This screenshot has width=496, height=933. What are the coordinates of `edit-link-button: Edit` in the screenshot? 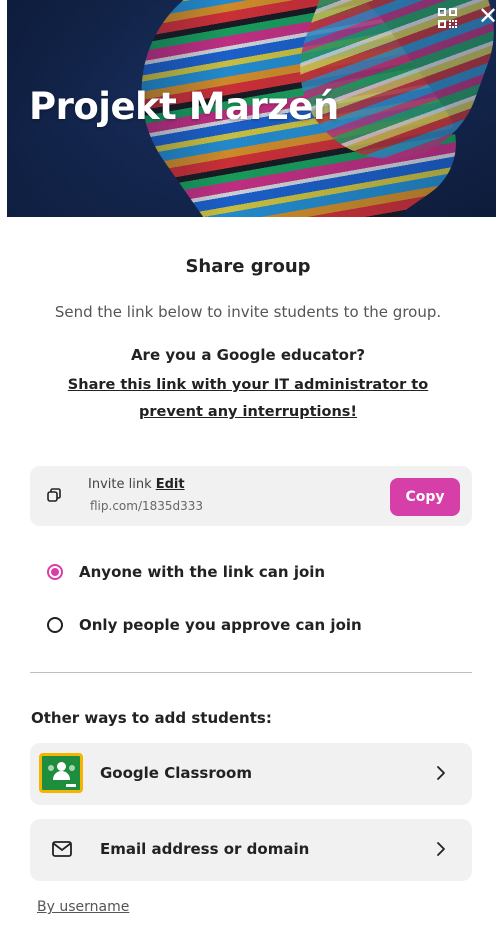 It's located at (170, 484).